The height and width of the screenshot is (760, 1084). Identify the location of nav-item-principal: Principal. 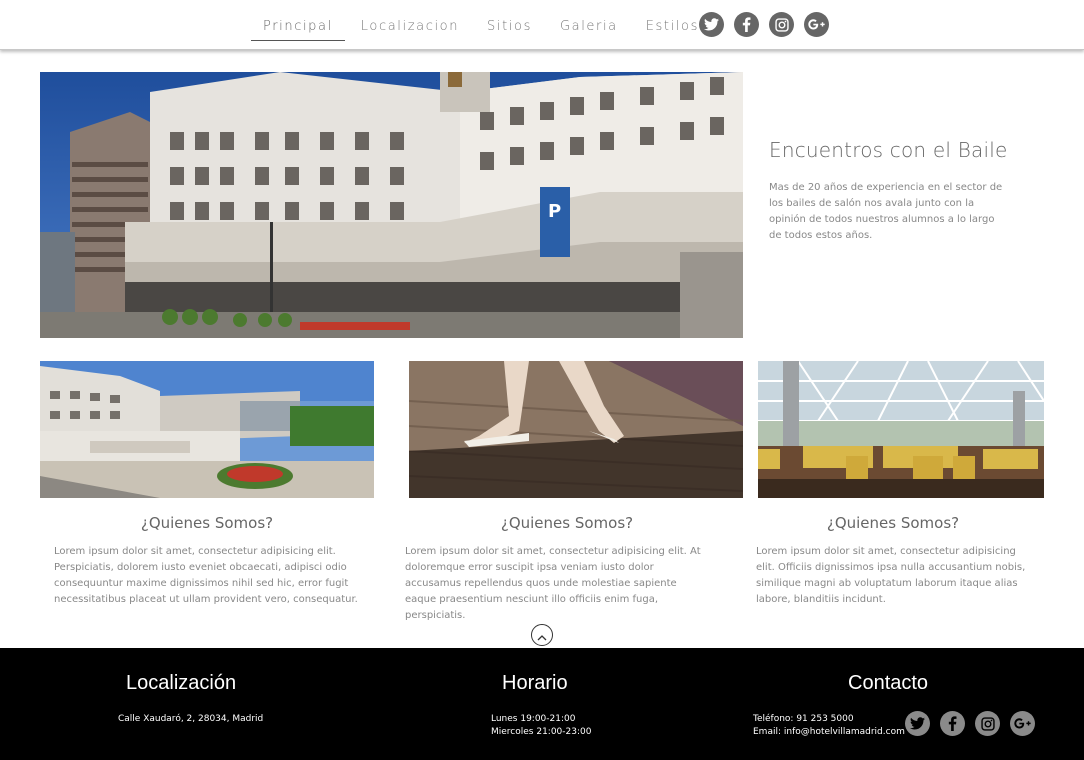
(298, 25).